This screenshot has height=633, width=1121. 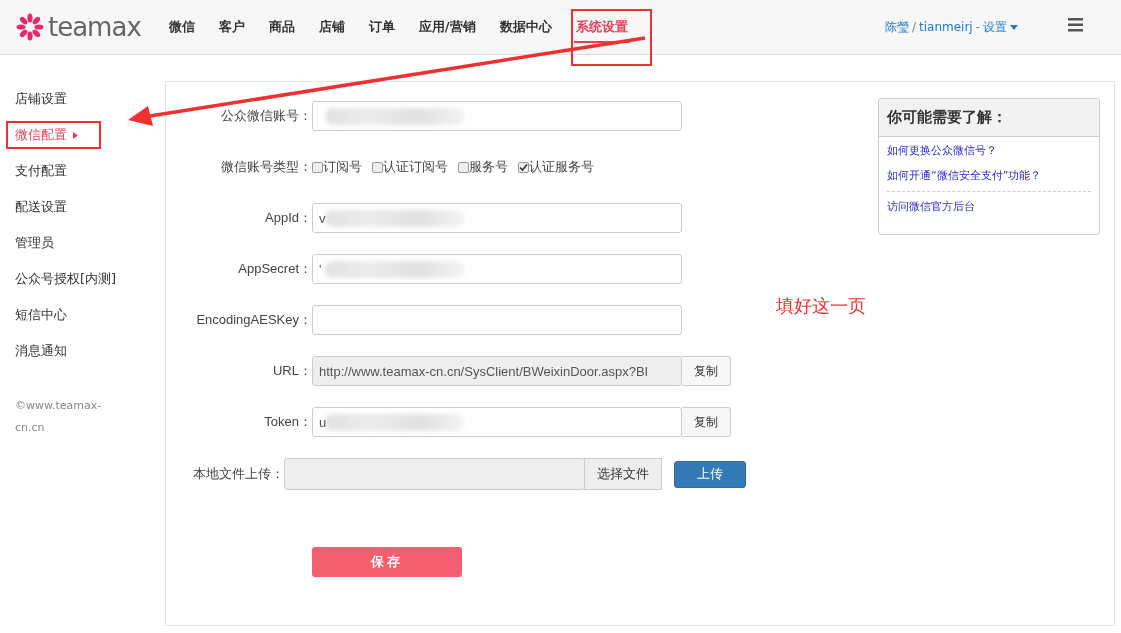 I want to click on upload-button: 上传, so click(x=710, y=474).